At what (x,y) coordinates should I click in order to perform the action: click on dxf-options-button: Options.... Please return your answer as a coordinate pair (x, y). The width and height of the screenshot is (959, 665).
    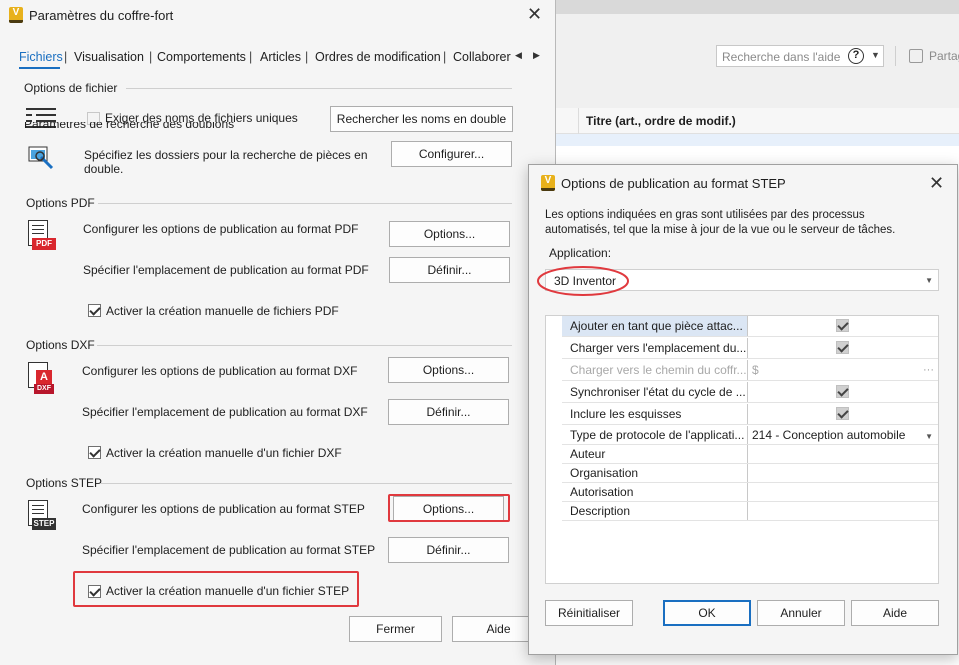
    Looking at the image, I should click on (448, 370).